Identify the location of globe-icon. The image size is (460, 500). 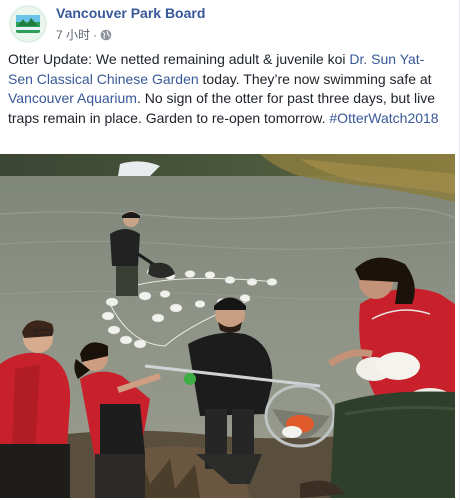
(106, 35).